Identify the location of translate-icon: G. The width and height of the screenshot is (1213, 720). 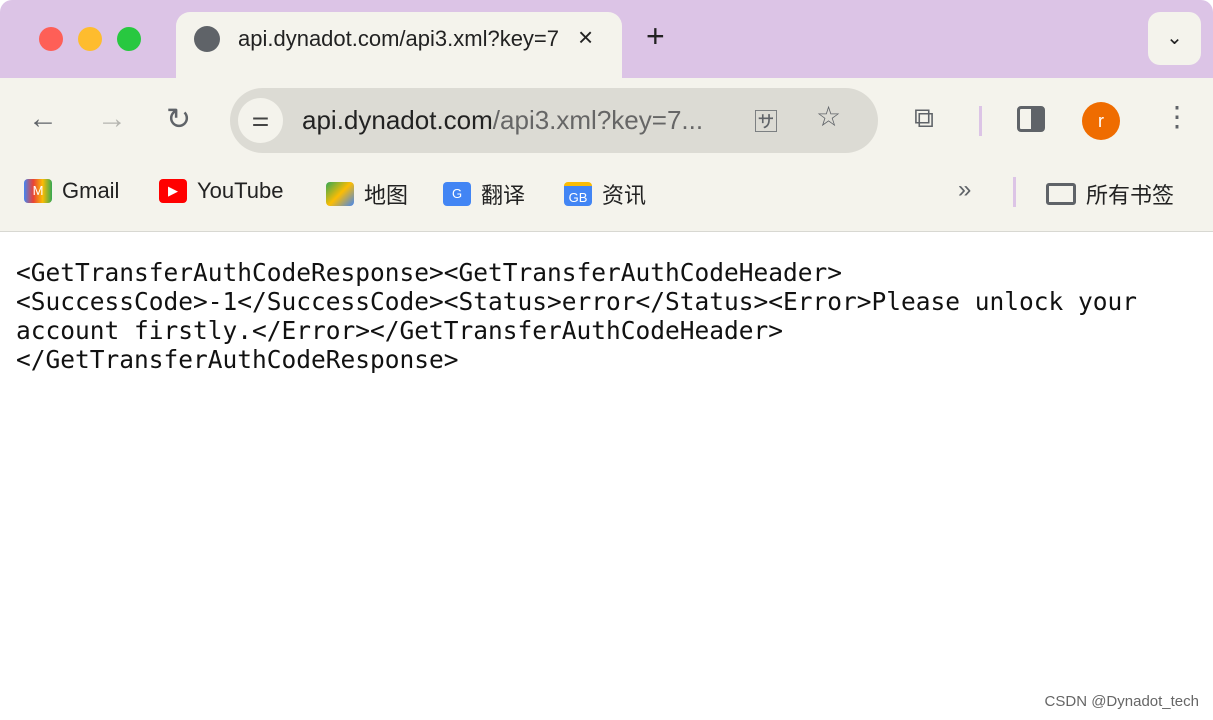
(457, 194).